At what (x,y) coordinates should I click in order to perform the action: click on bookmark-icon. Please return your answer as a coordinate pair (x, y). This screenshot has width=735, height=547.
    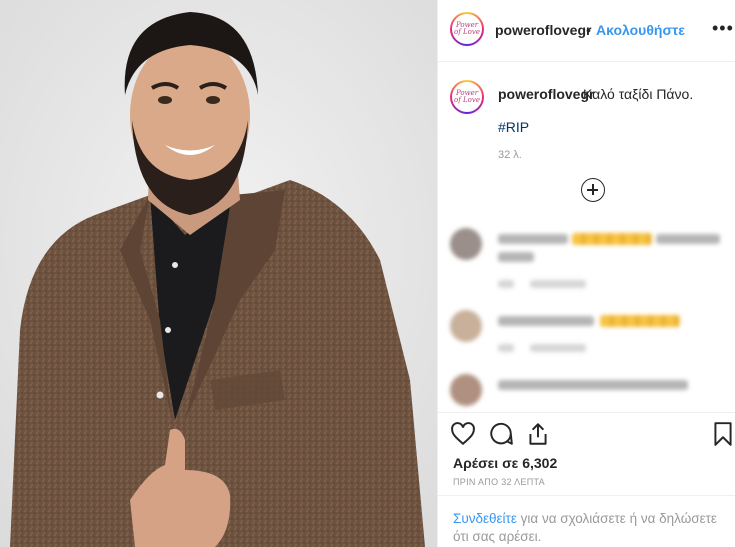
    Looking at the image, I should click on (722, 434).